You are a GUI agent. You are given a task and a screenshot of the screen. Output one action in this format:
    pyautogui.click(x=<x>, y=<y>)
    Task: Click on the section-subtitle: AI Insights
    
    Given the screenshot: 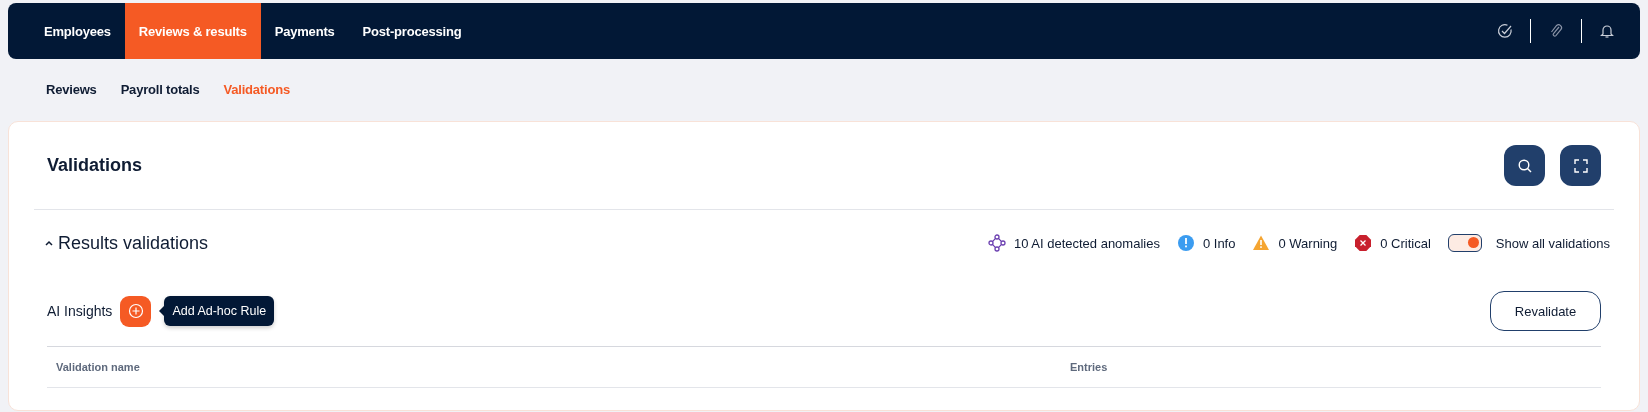 What is the action you would take?
    pyautogui.click(x=80, y=311)
    